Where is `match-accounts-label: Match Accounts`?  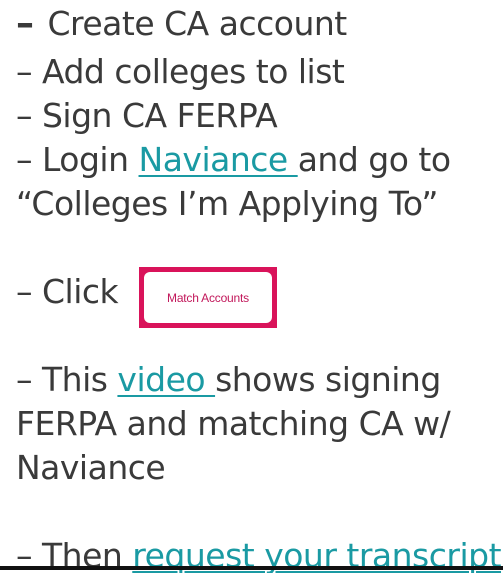
match-accounts-label: Match Accounts is located at coordinates (208, 297).